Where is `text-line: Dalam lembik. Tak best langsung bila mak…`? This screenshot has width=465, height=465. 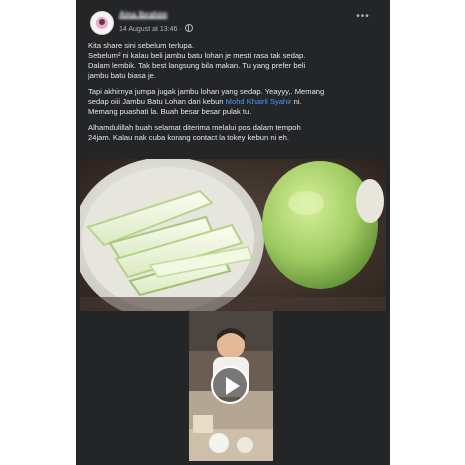
text-line: Dalam lembik. Tak best langsung bila mak… is located at coordinates (197, 65).